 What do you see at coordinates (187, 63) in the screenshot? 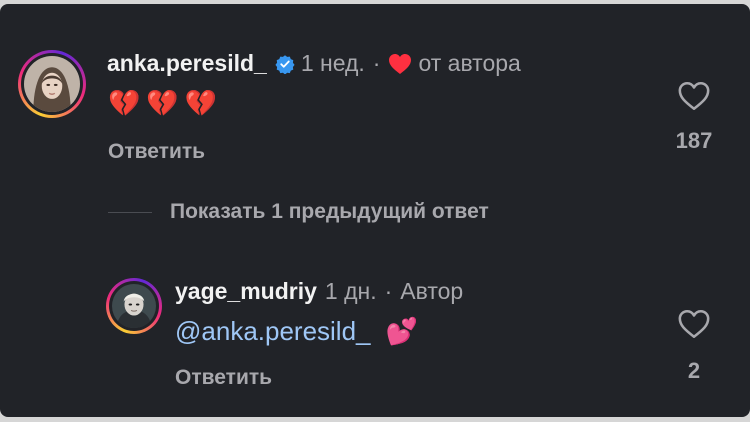
I see `comment-username: anka.peresild_` at bounding box center [187, 63].